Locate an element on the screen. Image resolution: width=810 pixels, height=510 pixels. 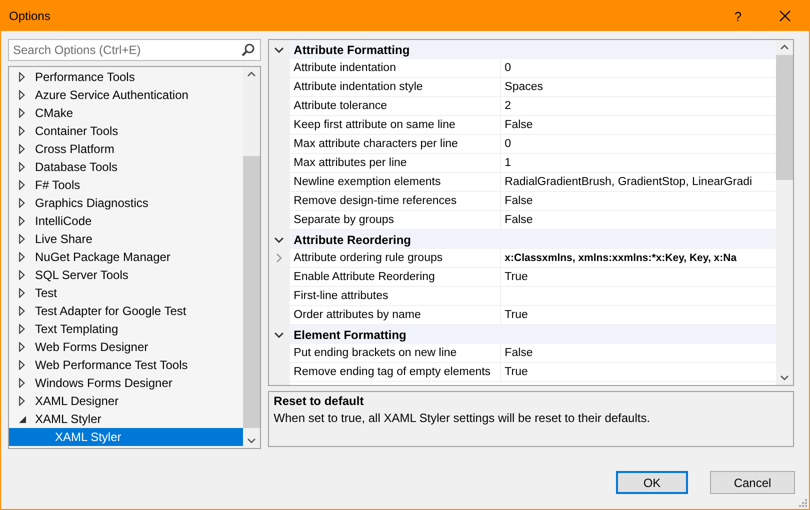
description-text: When set to true, all XAML Styler settings will be reset to their defaults. is located at coordinates (463, 418).